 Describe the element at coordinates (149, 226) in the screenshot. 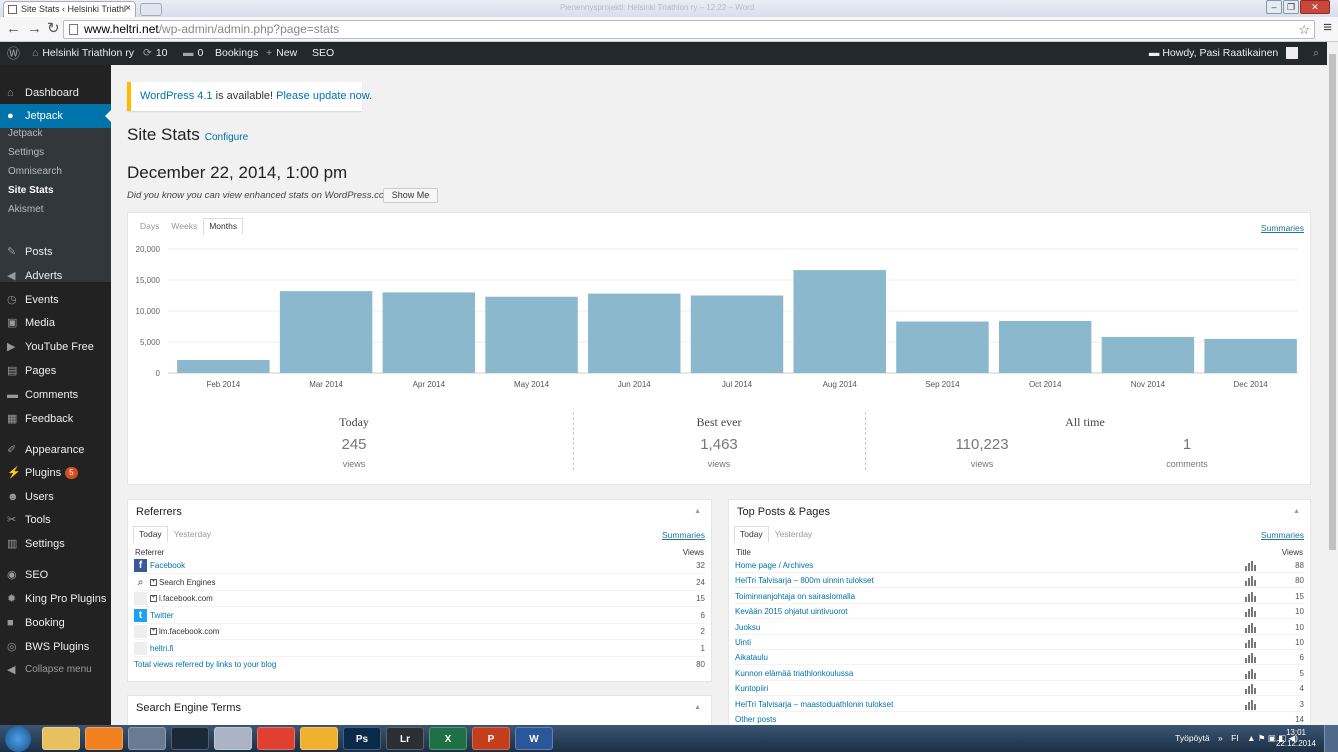

I see `tab-days: Days` at that location.